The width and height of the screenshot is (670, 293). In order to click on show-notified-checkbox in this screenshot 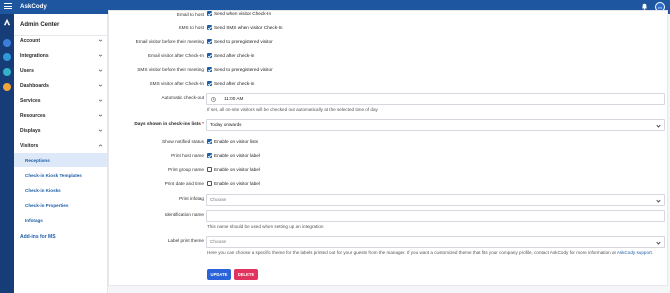, I will do `click(210, 142)`.